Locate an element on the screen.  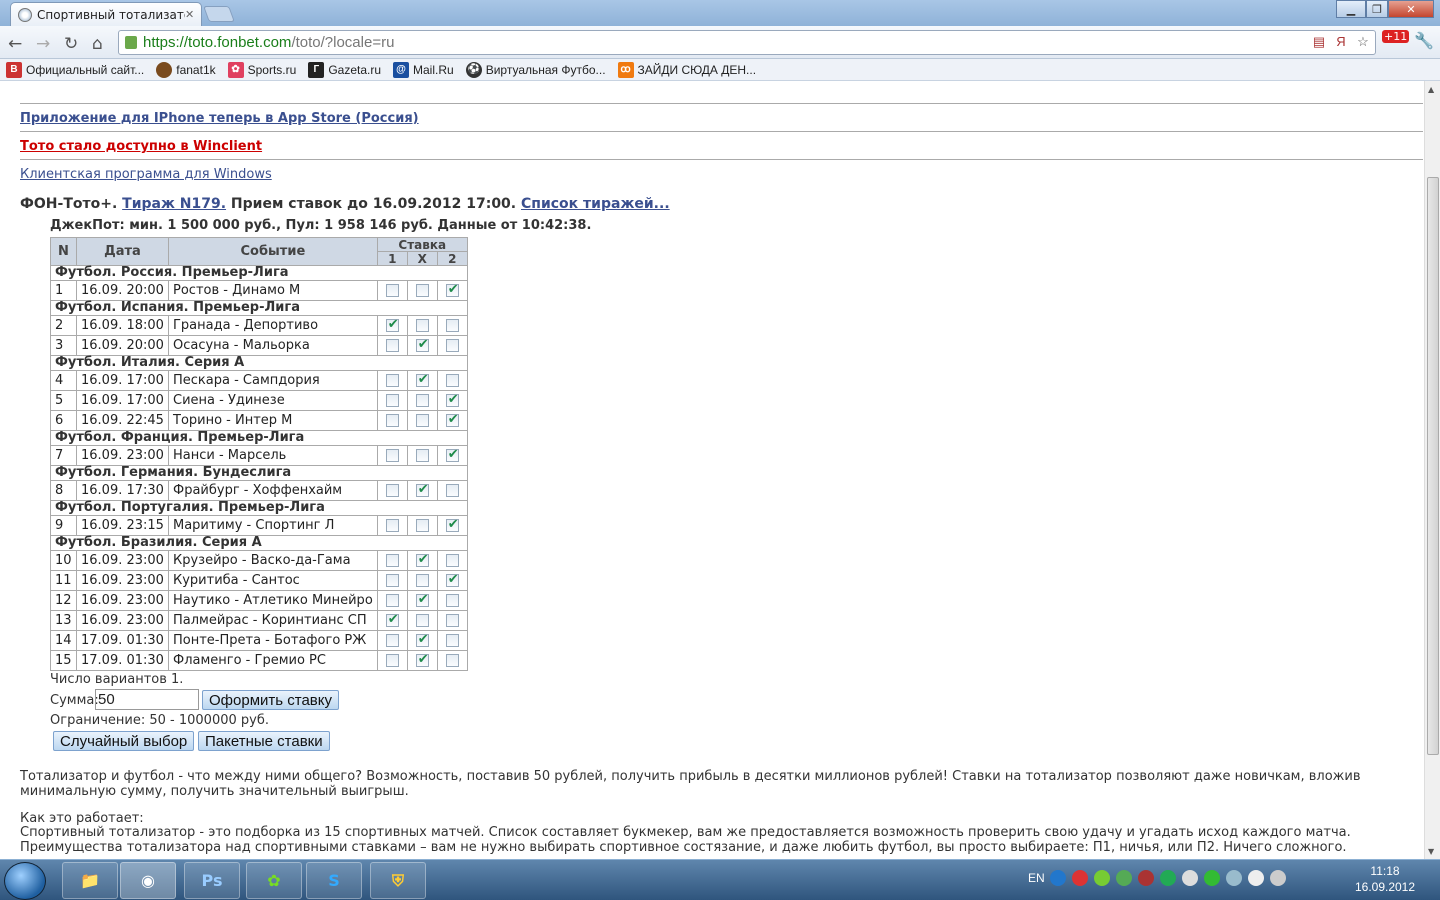
scroll-down-icon: ▼ is located at coordinates (1431, 851).